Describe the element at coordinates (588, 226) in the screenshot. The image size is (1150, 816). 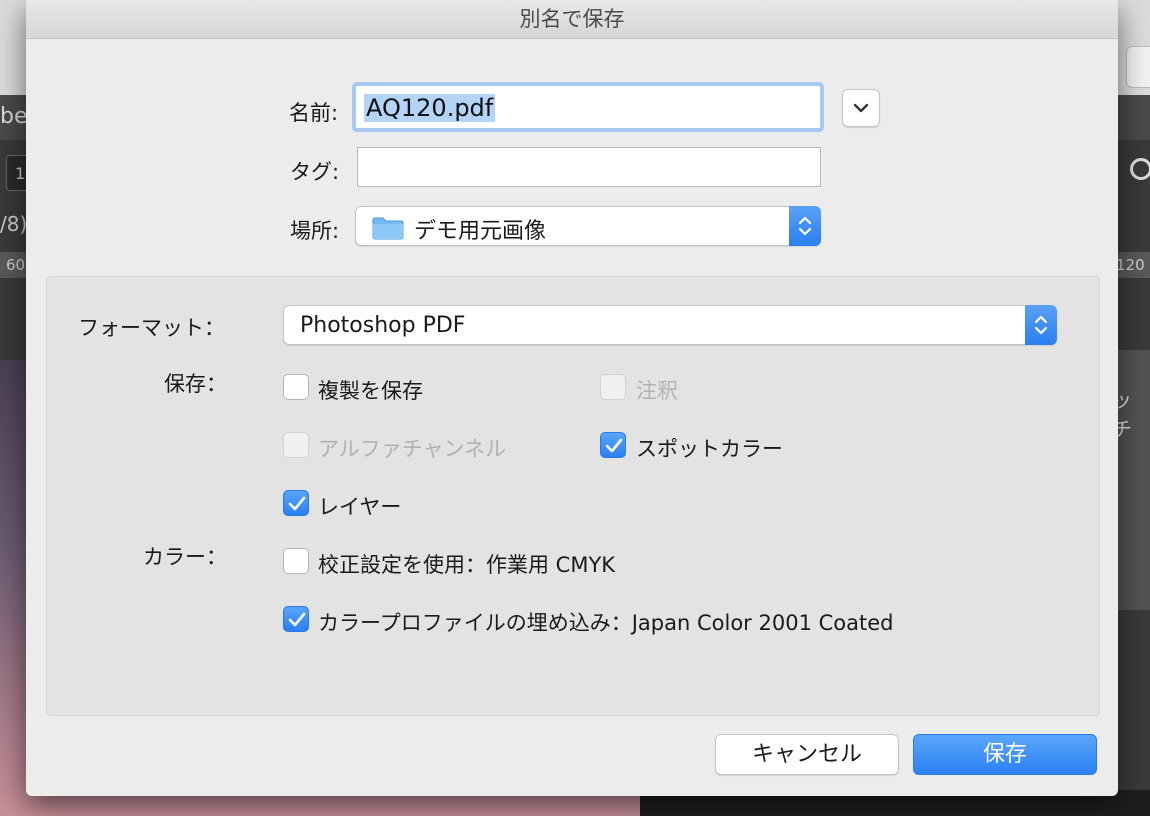
I see `location-popup: デモ用元画像` at that location.